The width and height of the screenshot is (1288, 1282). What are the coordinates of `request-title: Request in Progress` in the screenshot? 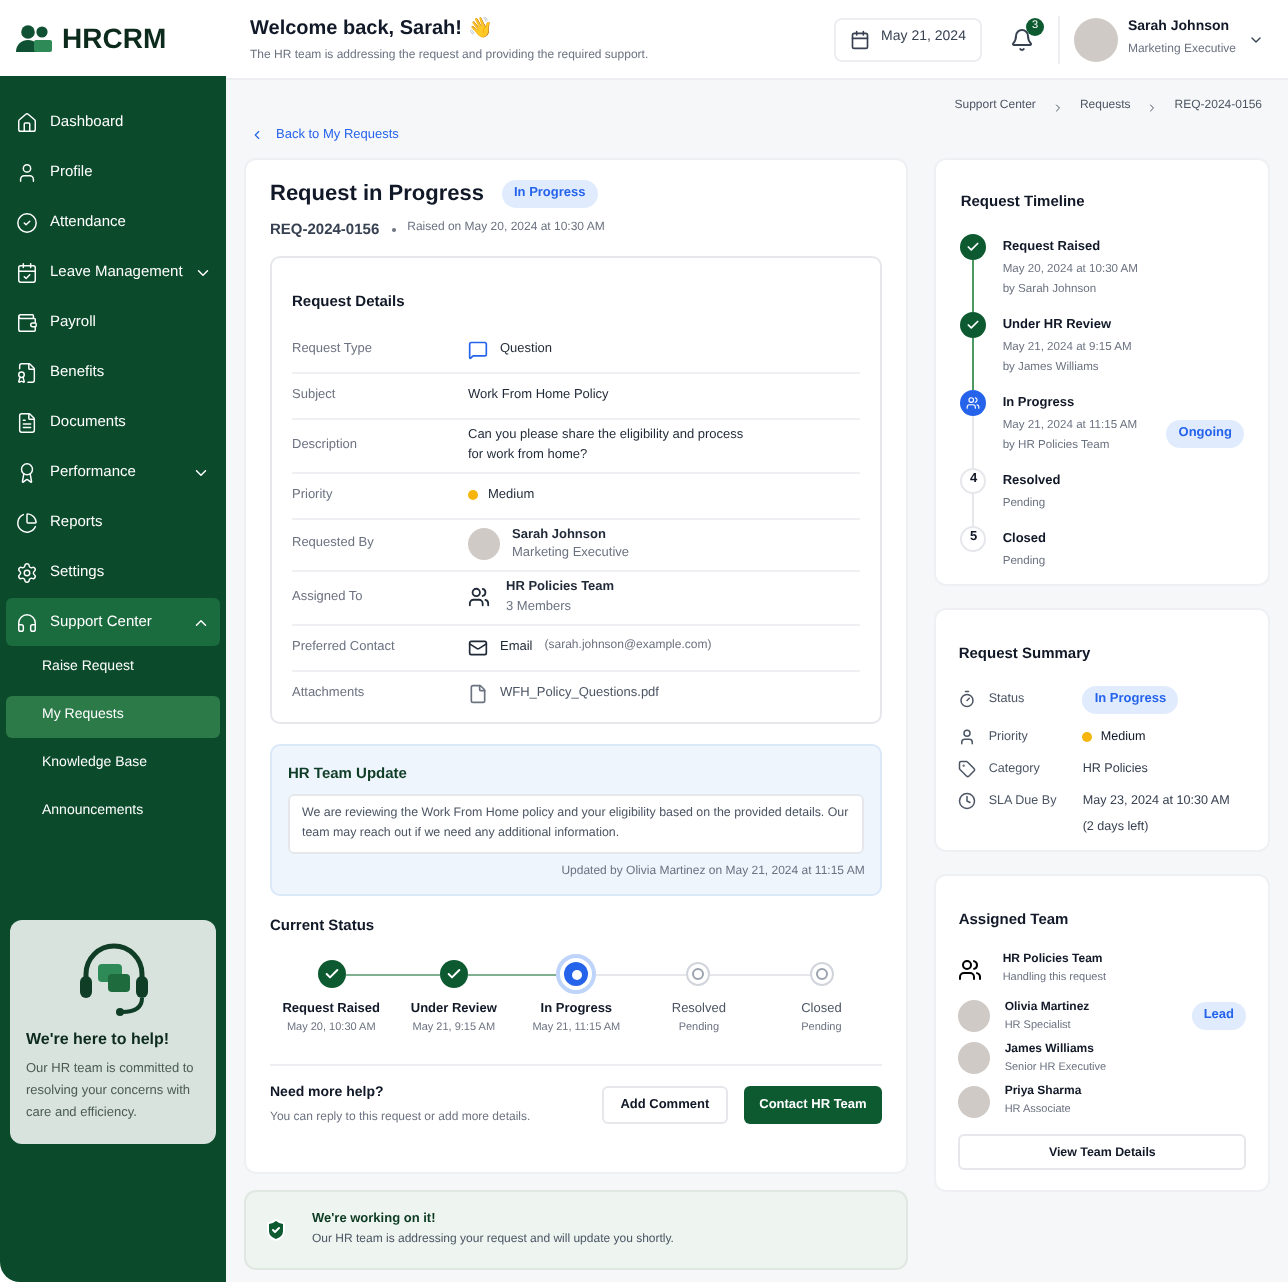 It's located at (377, 194).